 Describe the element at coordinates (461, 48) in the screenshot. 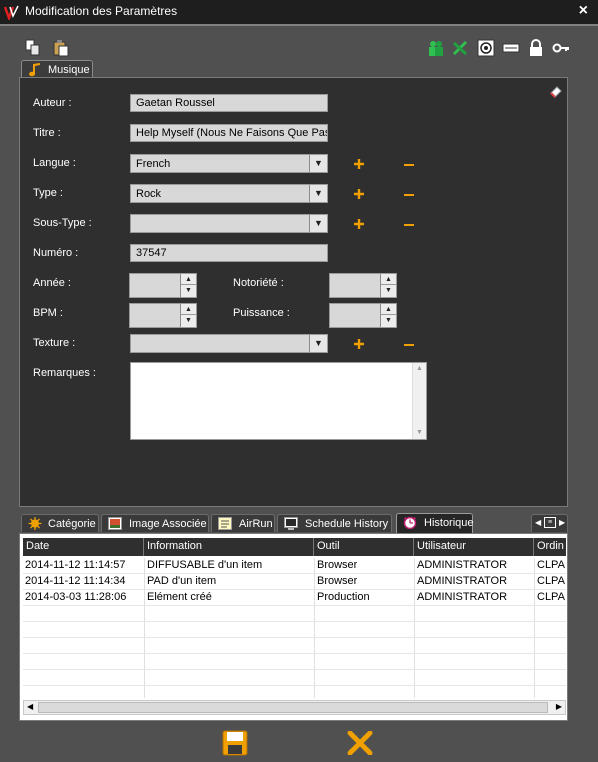

I see `tools-icon` at that location.